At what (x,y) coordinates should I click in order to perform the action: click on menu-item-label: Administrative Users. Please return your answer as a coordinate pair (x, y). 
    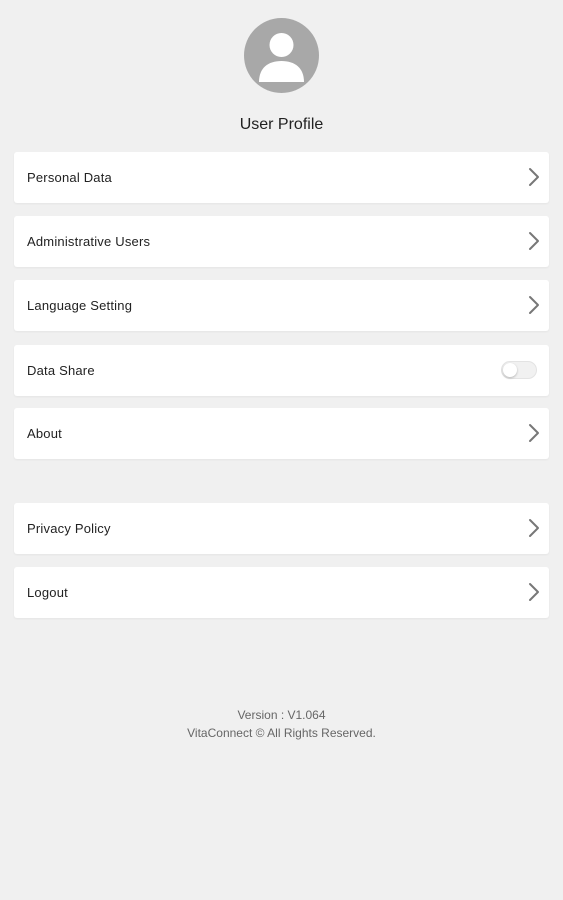
    Looking at the image, I should click on (89, 241).